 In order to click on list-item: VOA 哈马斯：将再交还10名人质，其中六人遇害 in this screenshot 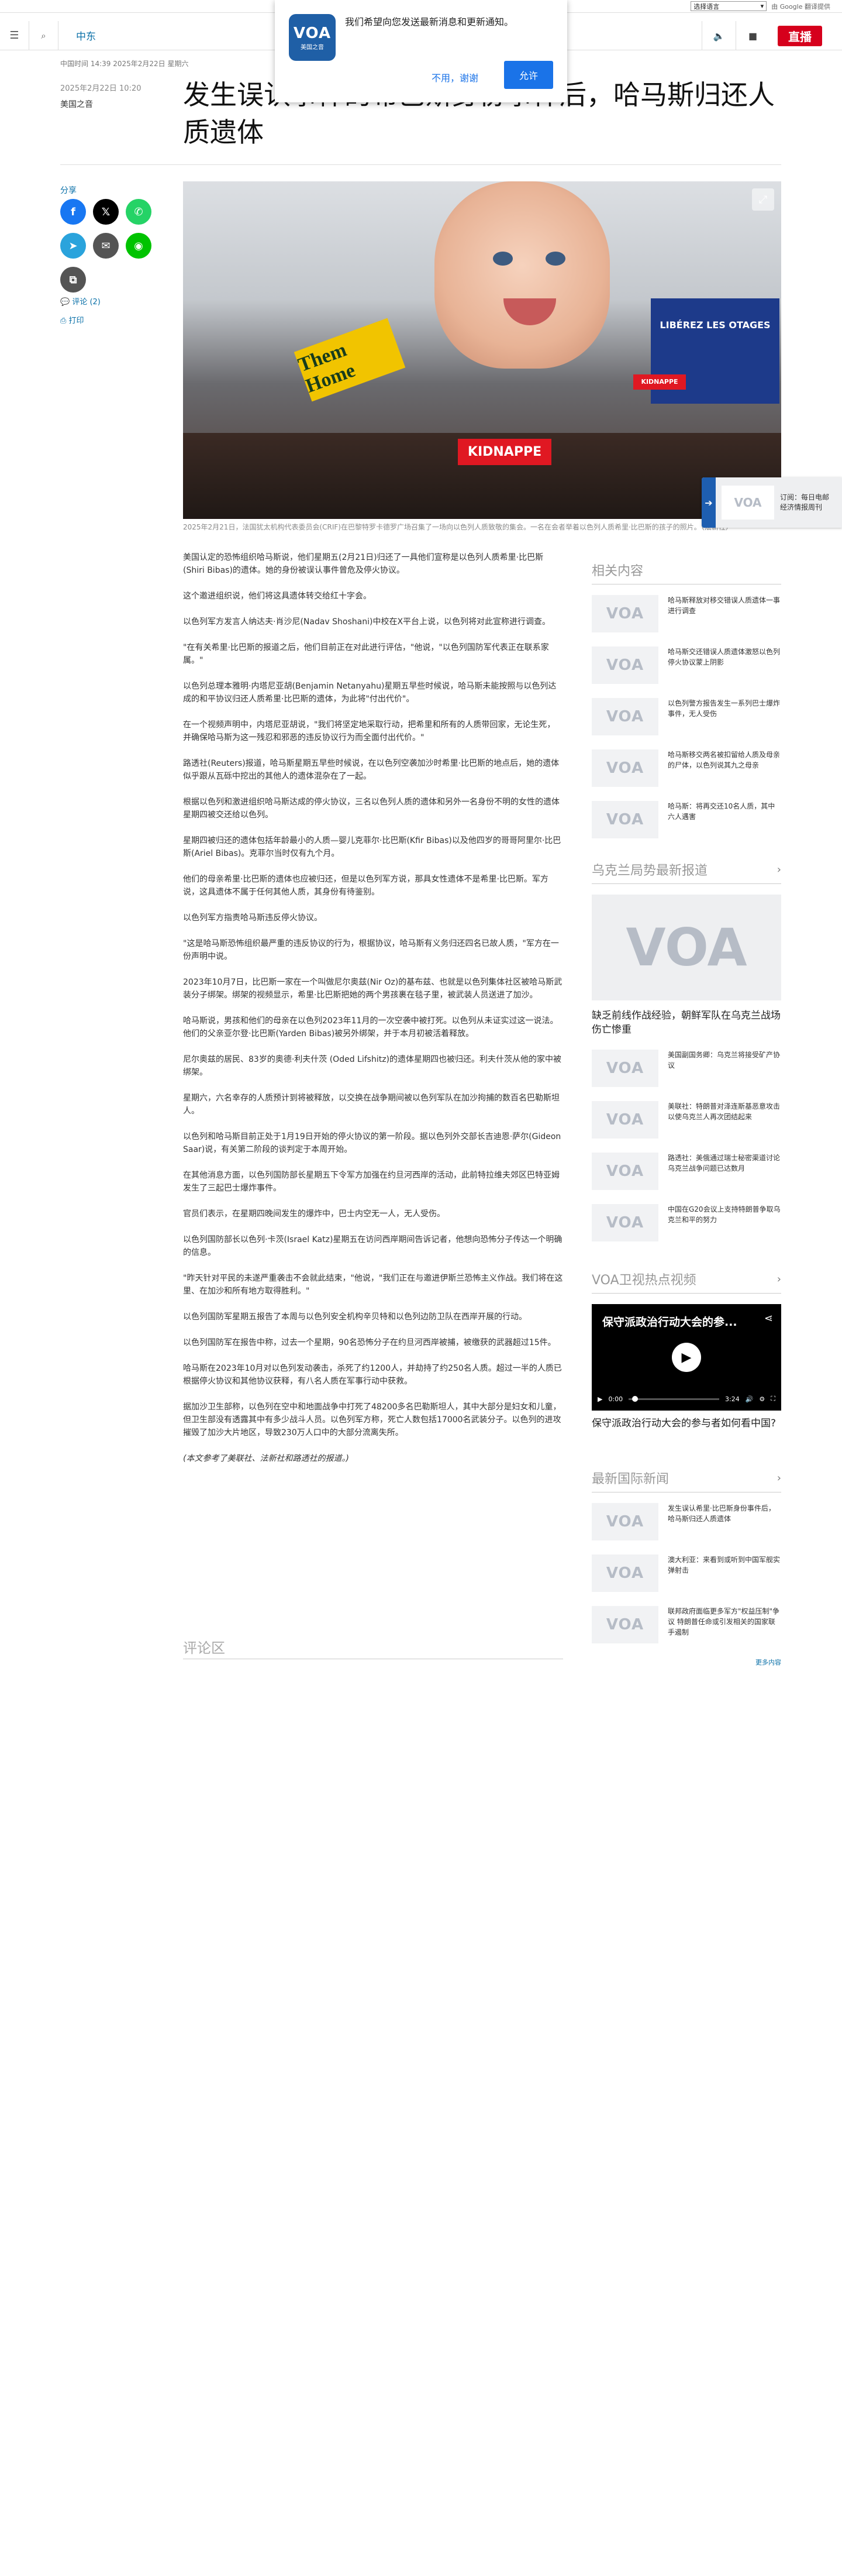, I will do `click(686, 820)`.